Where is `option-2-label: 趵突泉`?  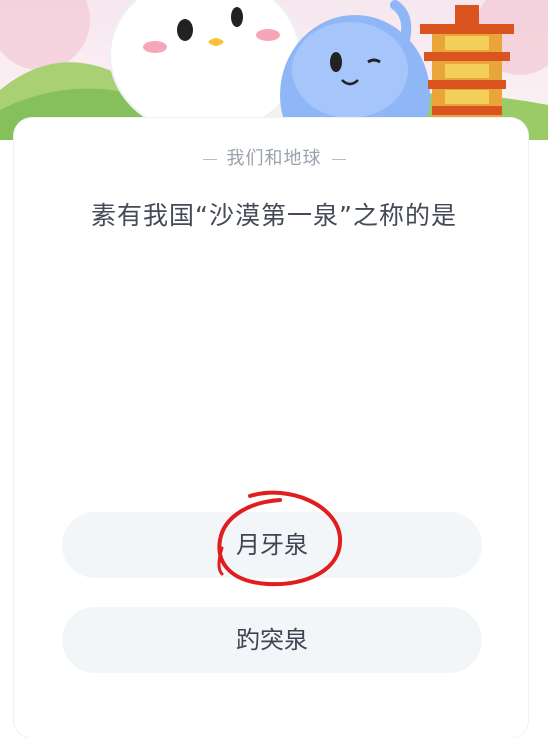 option-2-label: 趵突泉 is located at coordinates (272, 640).